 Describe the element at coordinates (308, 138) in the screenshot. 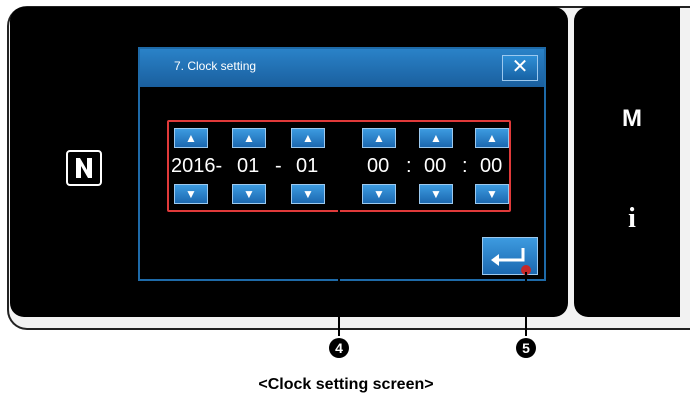

I see `day-up-button: ▲` at that location.